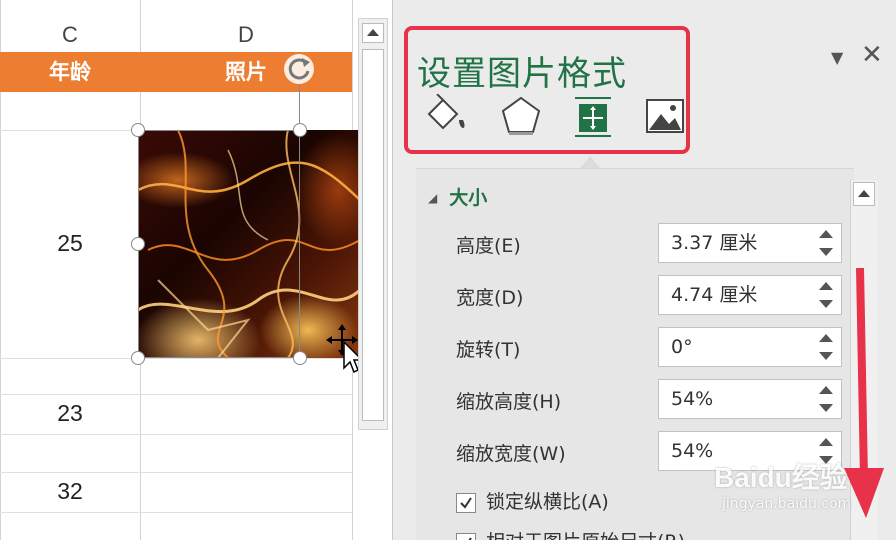 This screenshot has height=540, width=896. I want to click on rotate-stem, so click(299, 104).